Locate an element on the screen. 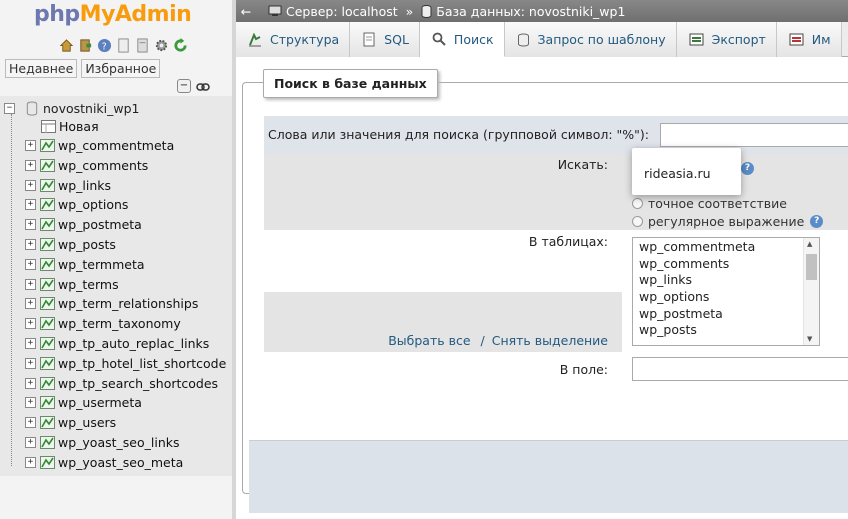  radio-exact-match: точное соответствие is located at coordinates (709, 203).